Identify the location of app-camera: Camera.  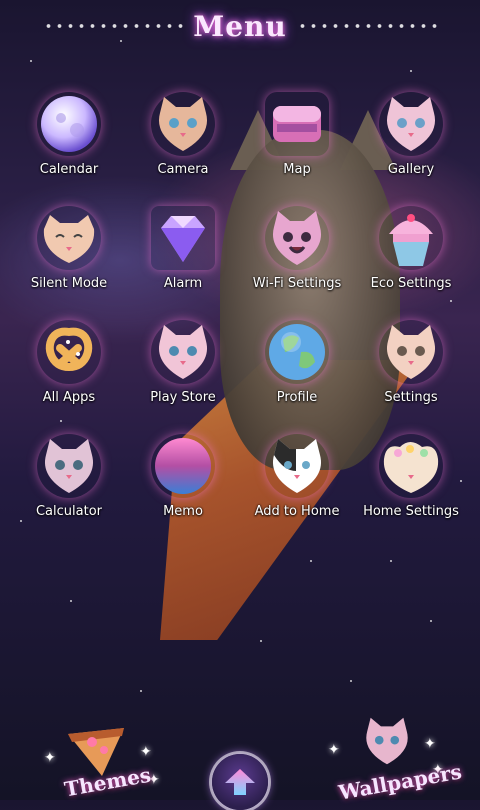
(183, 149).